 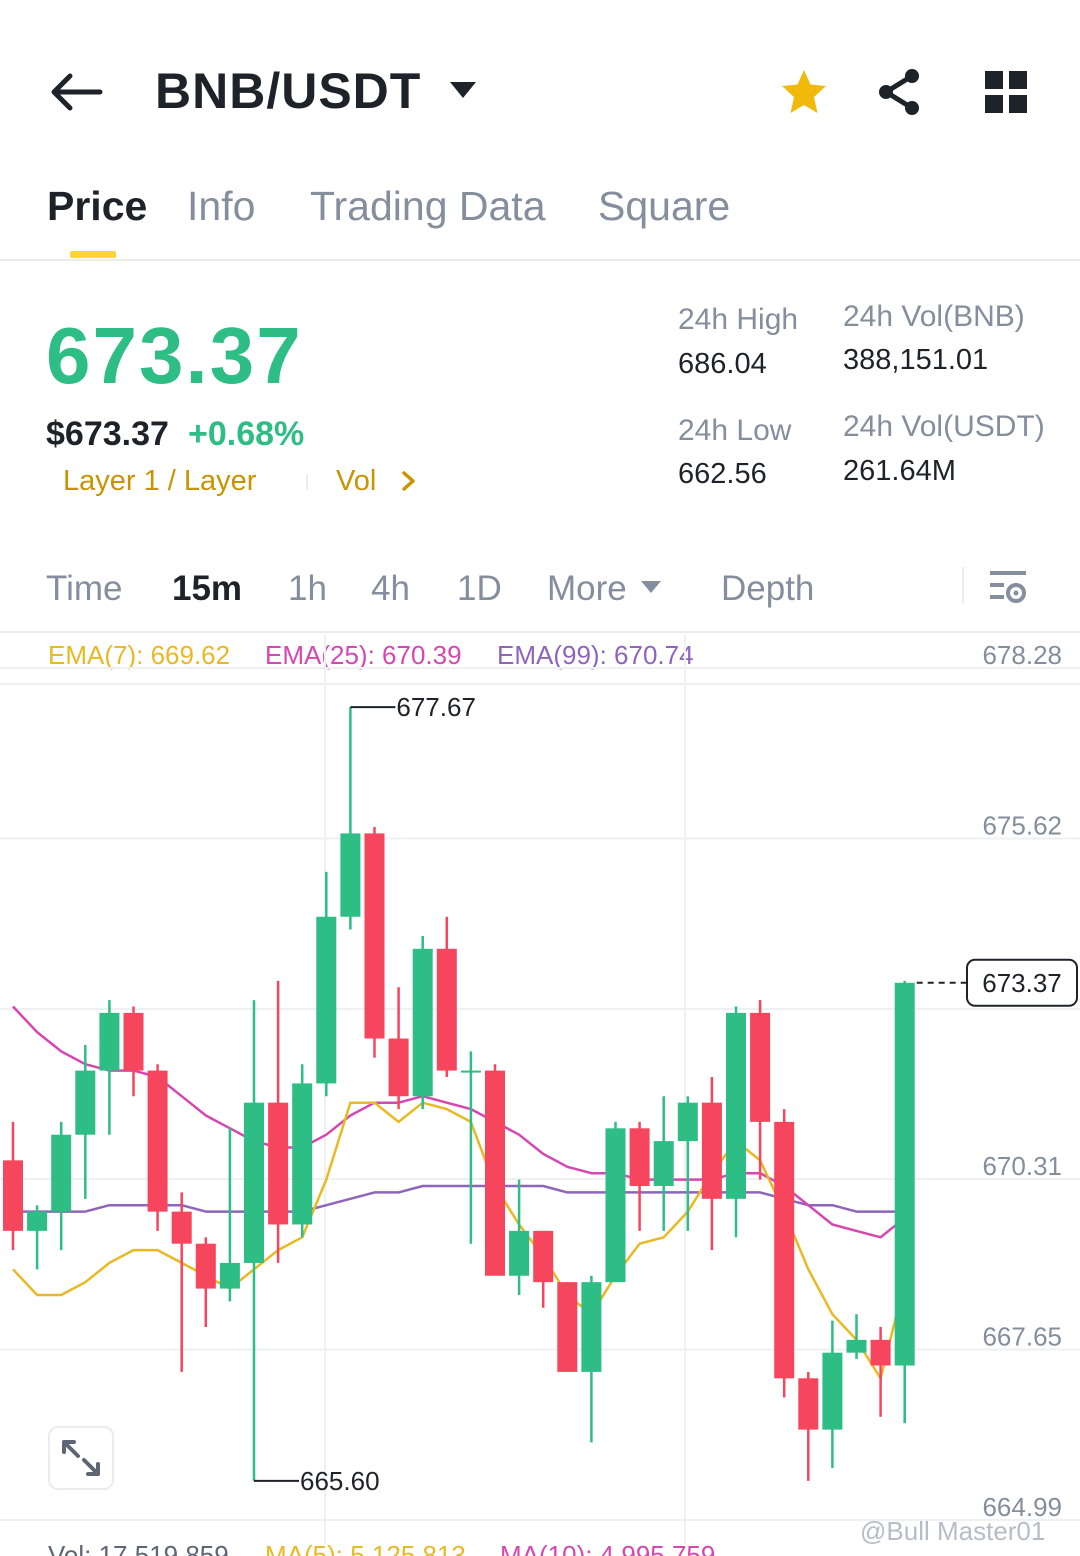 What do you see at coordinates (459, 1240) in the screenshot?
I see `ema7-line` at bounding box center [459, 1240].